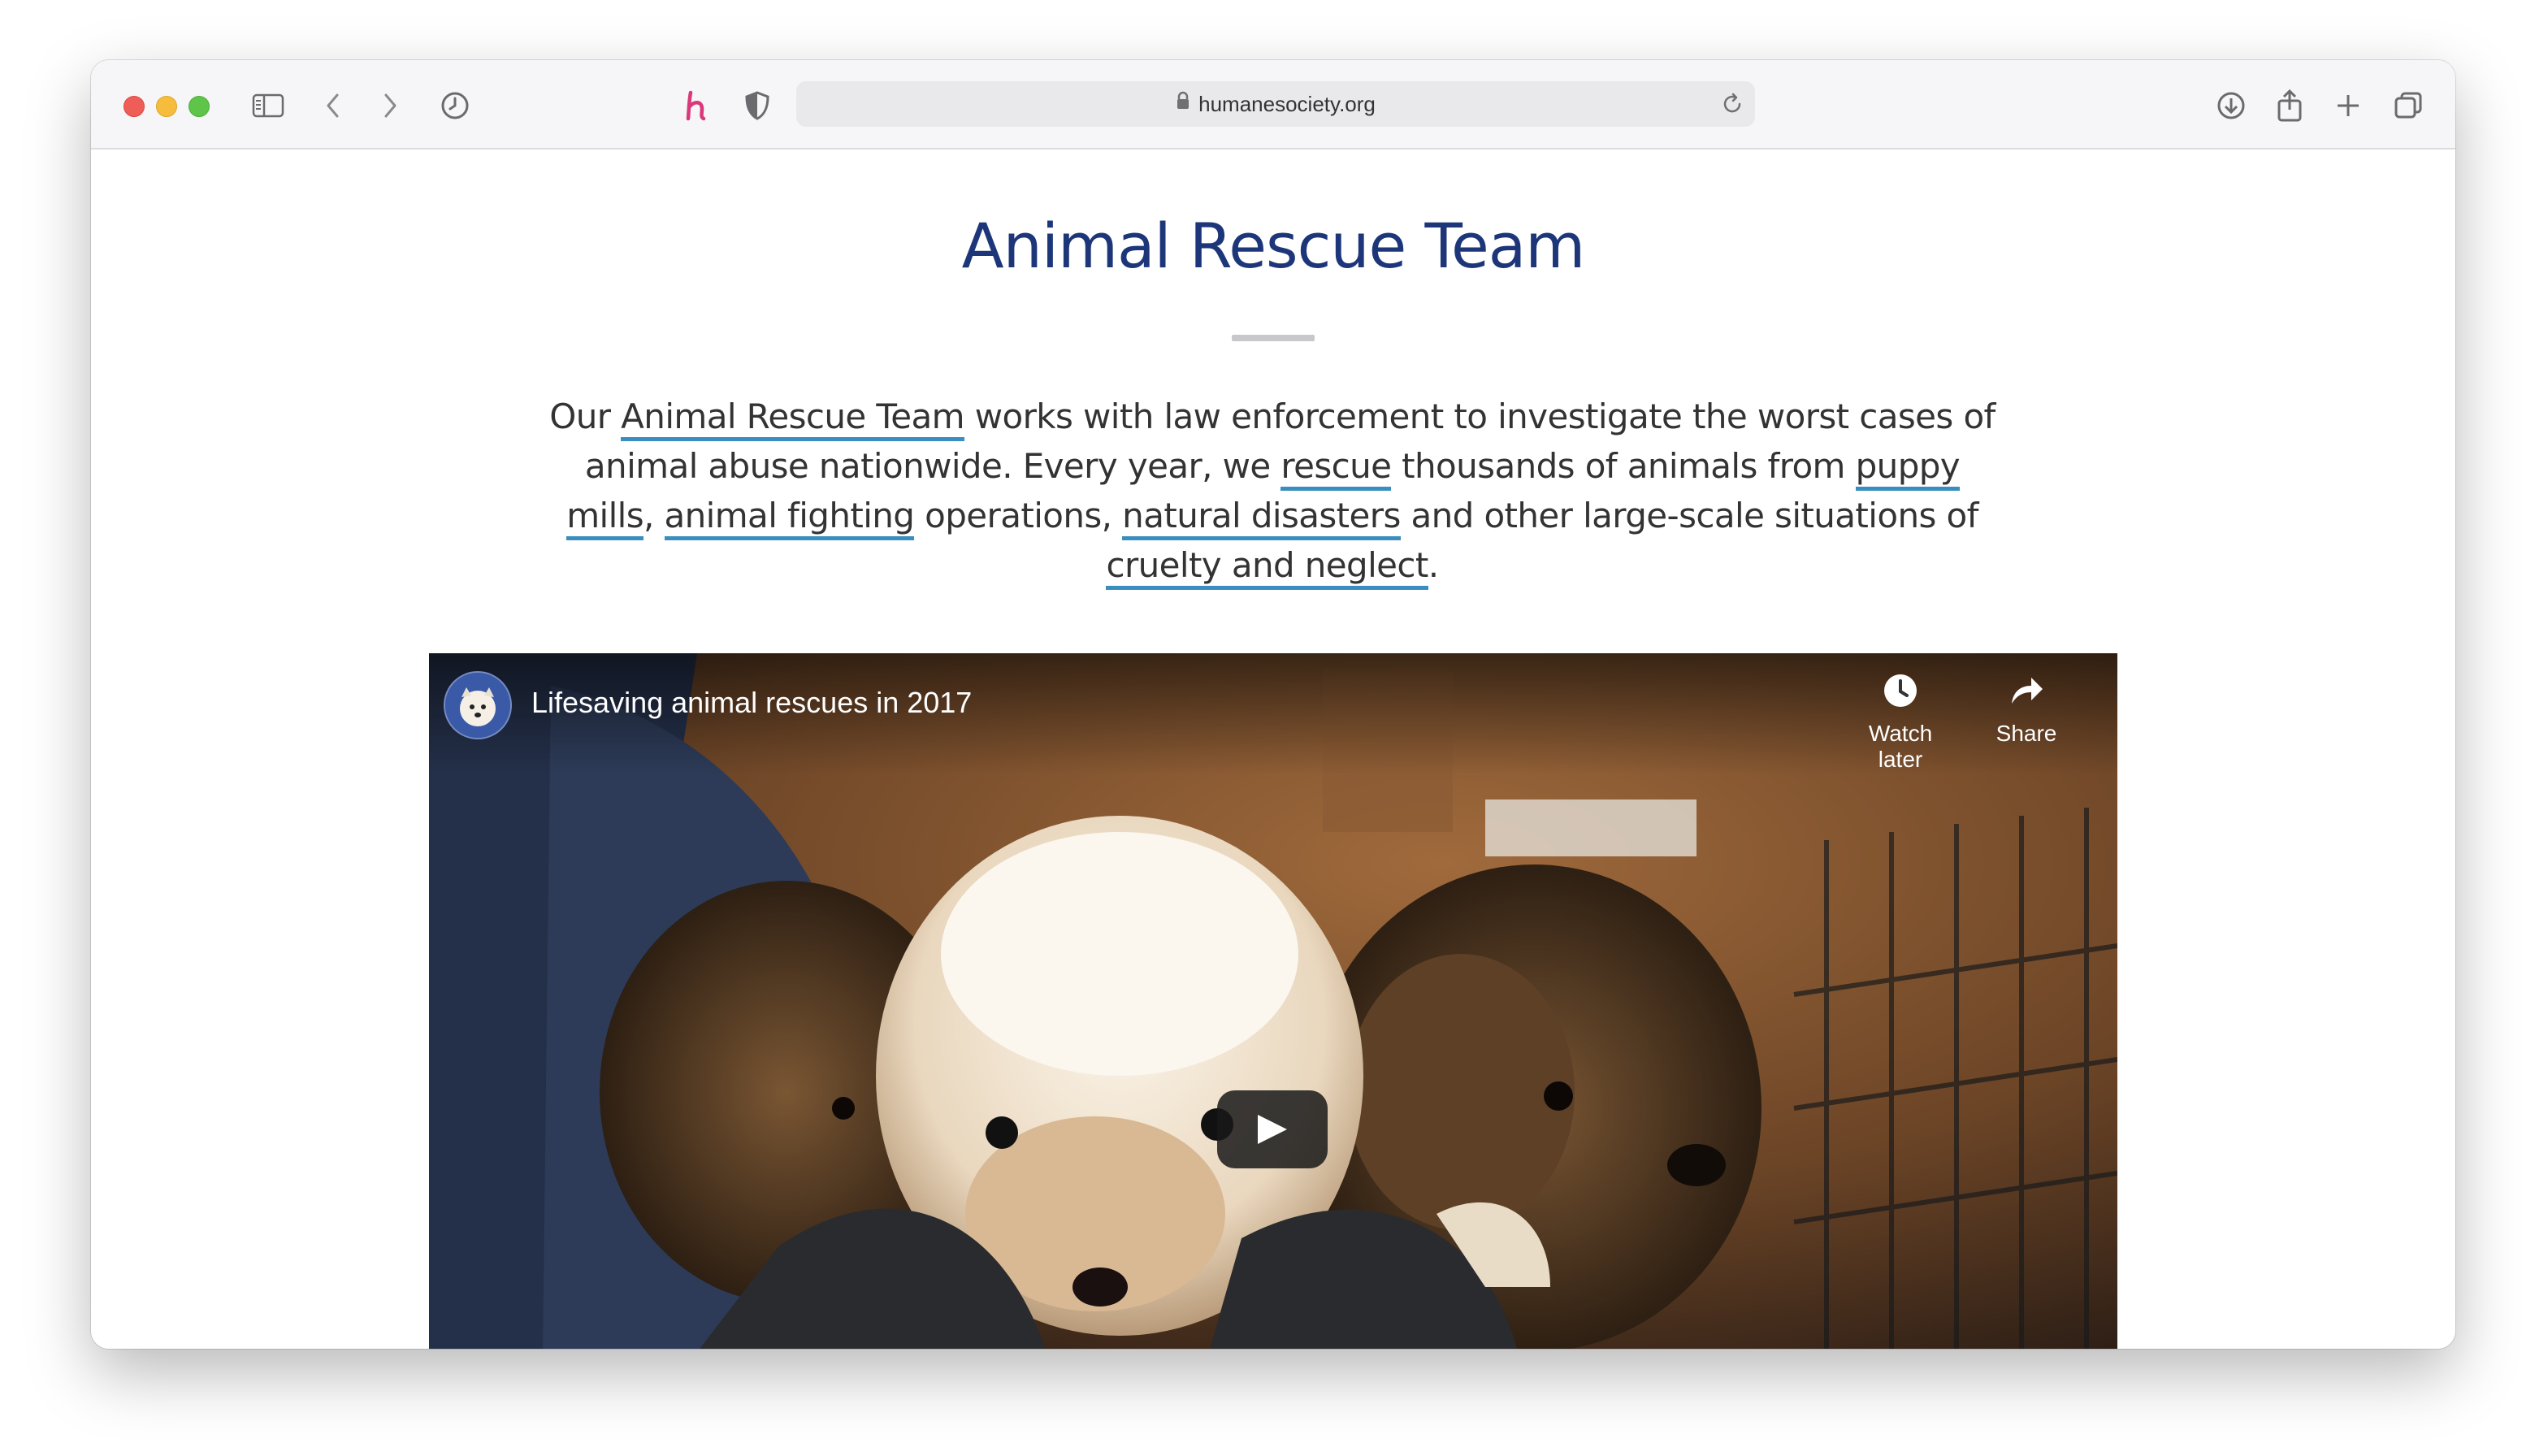  What do you see at coordinates (1689, 515) in the screenshot?
I see `intro-text: and other large-scale situations of` at bounding box center [1689, 515].